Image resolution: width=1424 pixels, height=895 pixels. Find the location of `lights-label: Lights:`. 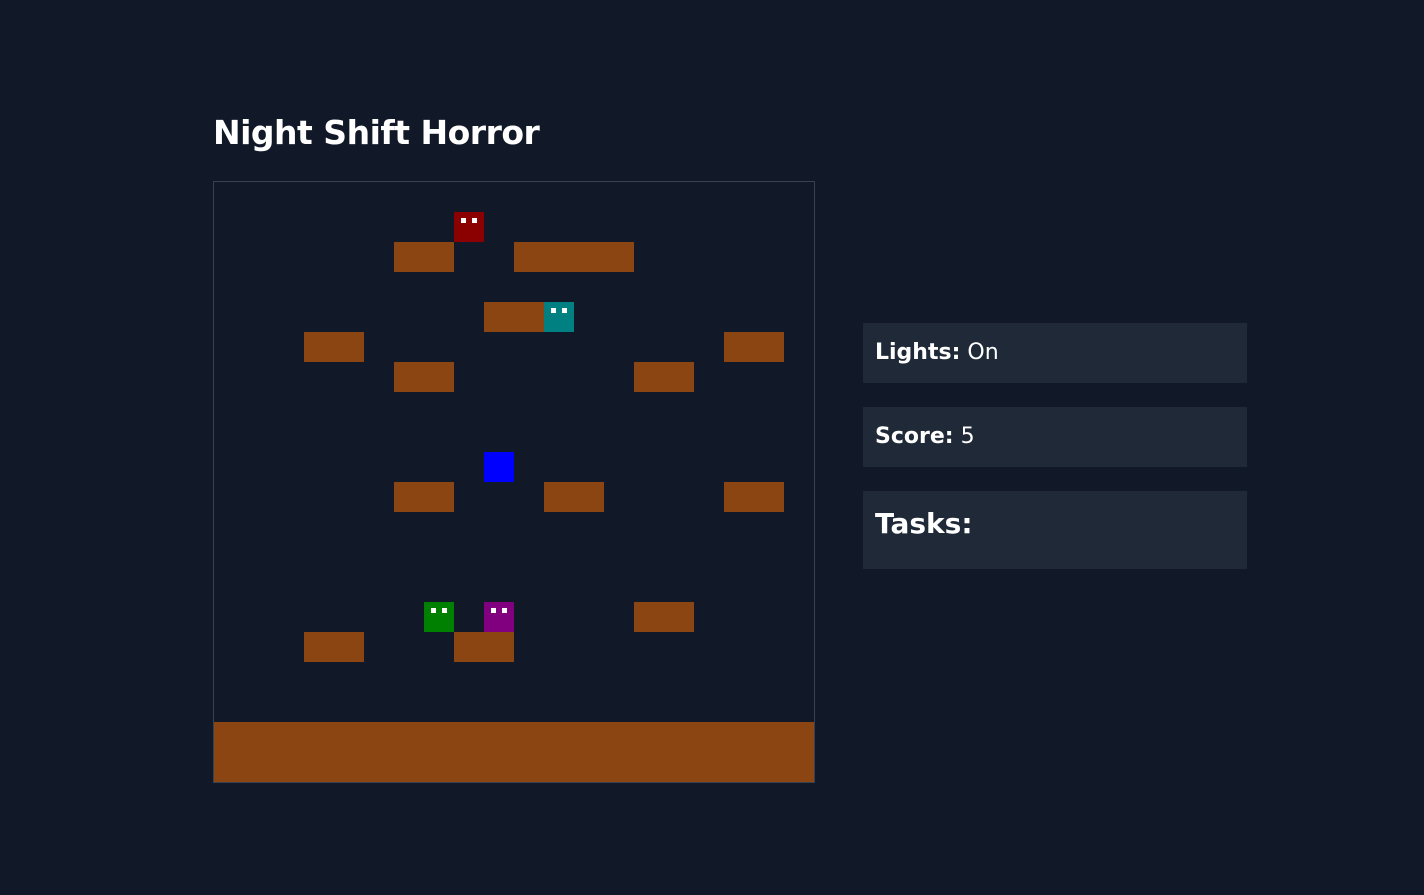

lights-label: Lights: is located at coordinates (918, 352).